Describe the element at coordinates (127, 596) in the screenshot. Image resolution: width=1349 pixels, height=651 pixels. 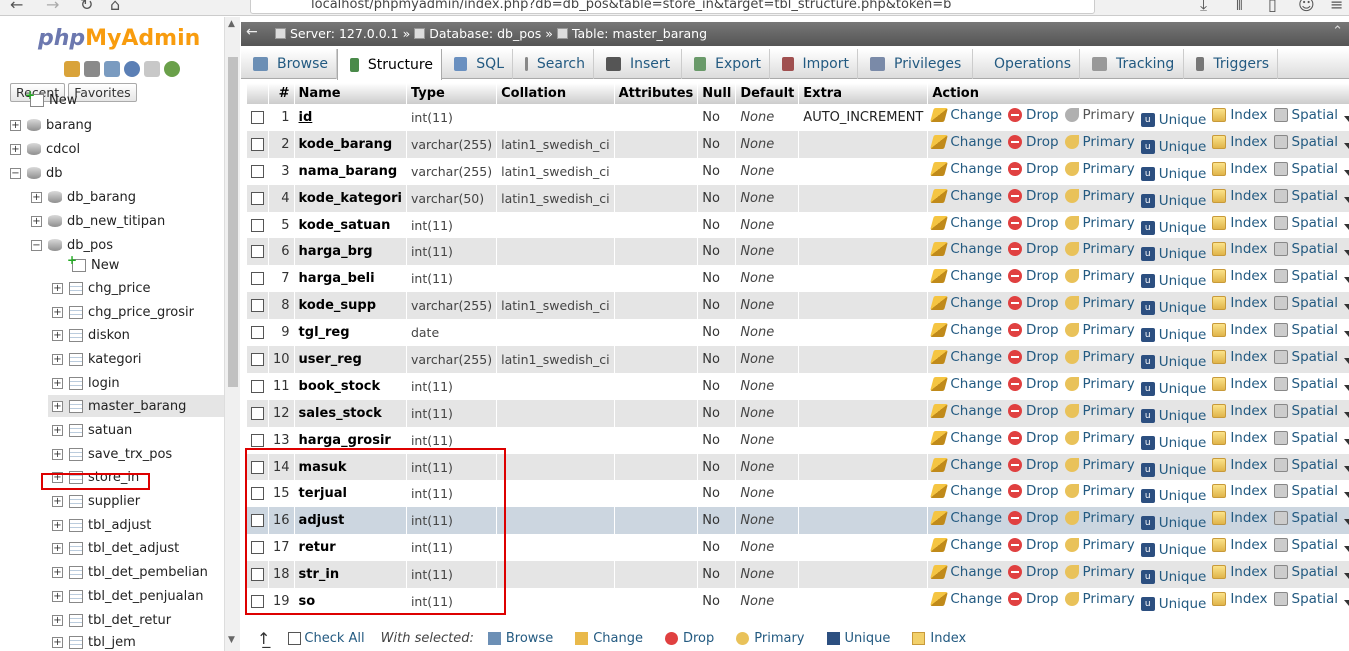
I see `tree-item: + tbl_det_penjualan` at that location.